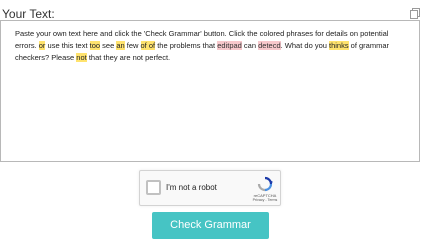 The width and height of the screenshot is (434, 245). I want to click on text-segment: that they are not perfect., so click(128, 57).